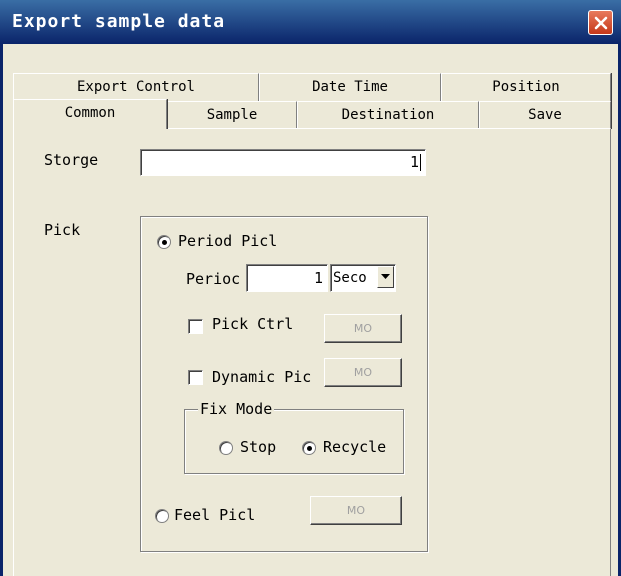  I want to click on period-unit-select: Seco, so click(363, 278).